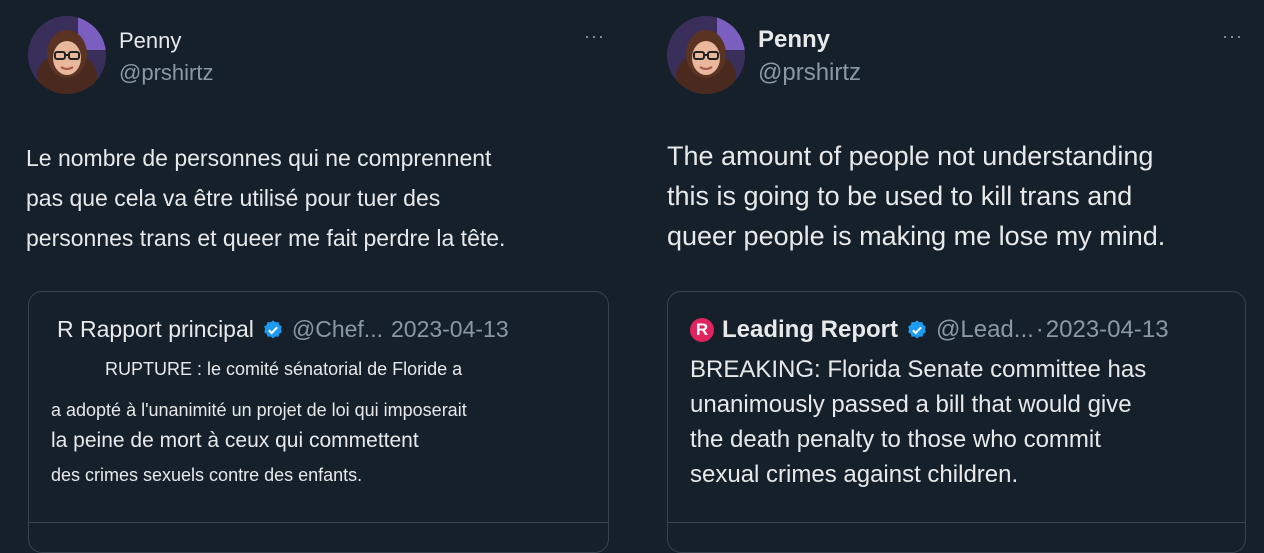  Describe the element at coordinates (918, 369) in the screenshot. I see `quoted-text-line: BREAKING: Florida Senate committee has` at that location.